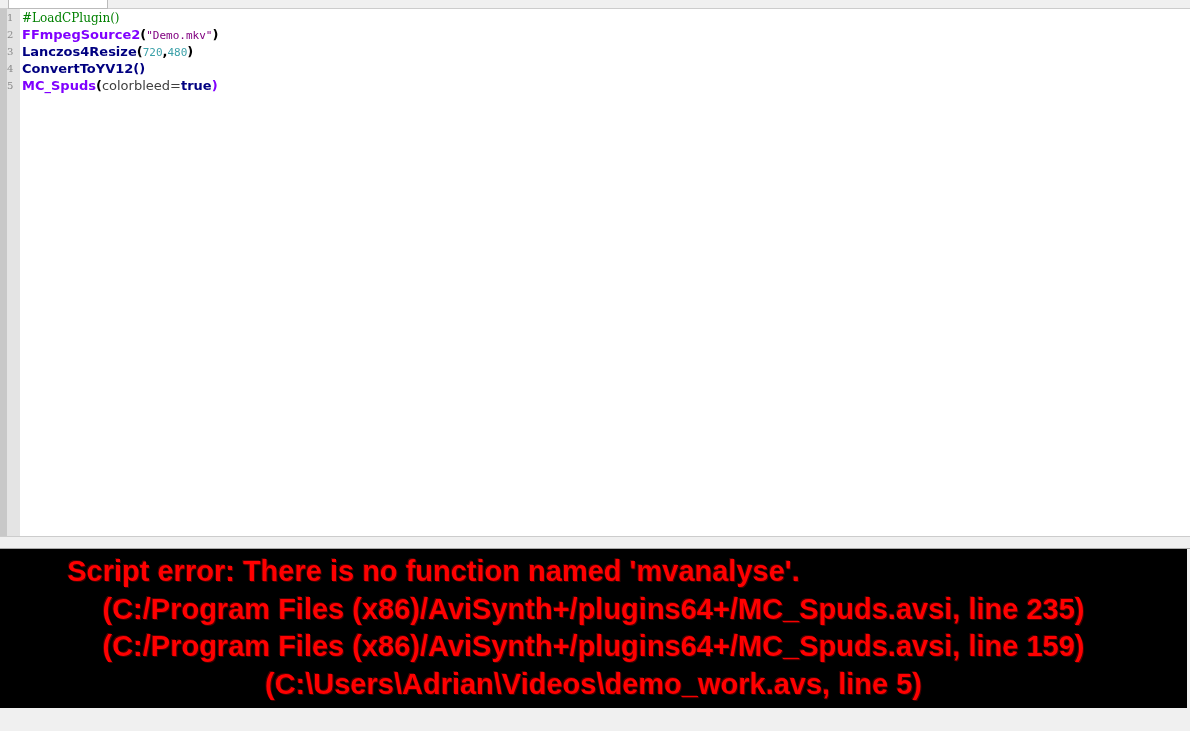 The width and height of the screenshot is (1190, 731). I want to click on line-number: 3, so click(10, 51).